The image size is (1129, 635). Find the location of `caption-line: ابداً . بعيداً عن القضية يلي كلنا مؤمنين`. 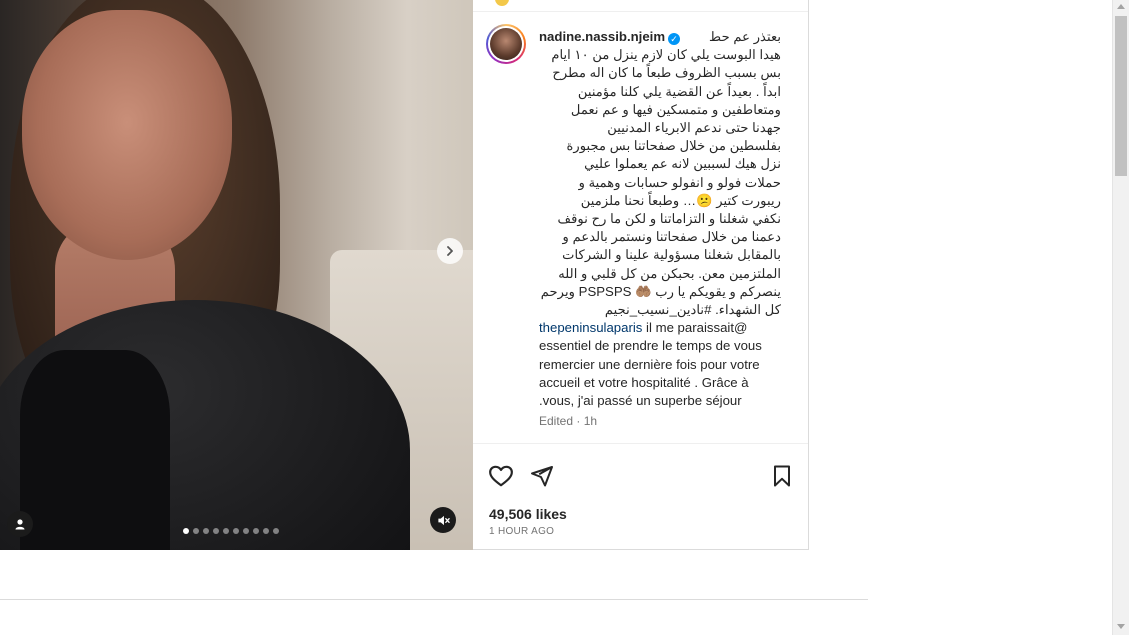

caption-line: ابداً . بعيداً عن القضية يلي كلنا مؤمنين is located at coordinates (679, 91).